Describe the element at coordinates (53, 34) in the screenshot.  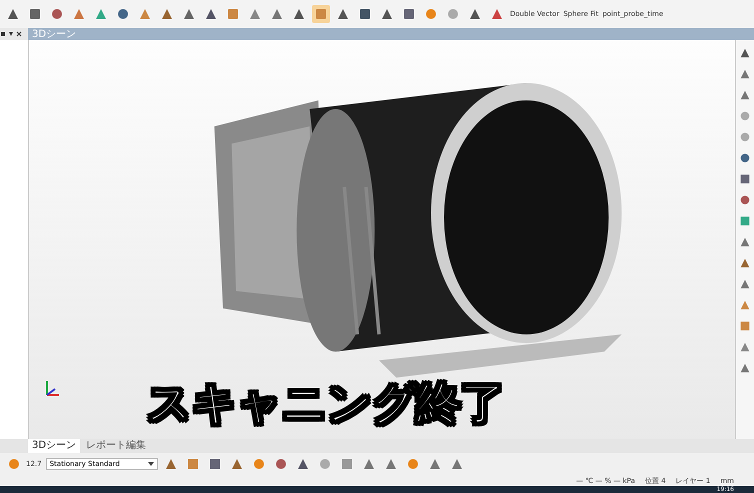
I see `panel-title: 3Dシーン` at that location.